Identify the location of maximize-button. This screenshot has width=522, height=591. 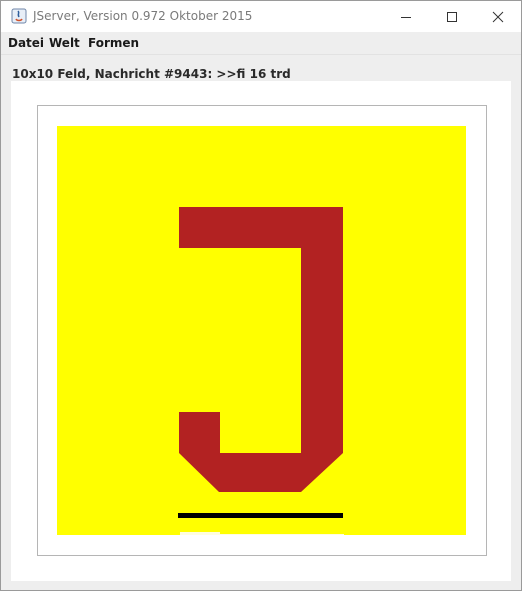
(452, 16).